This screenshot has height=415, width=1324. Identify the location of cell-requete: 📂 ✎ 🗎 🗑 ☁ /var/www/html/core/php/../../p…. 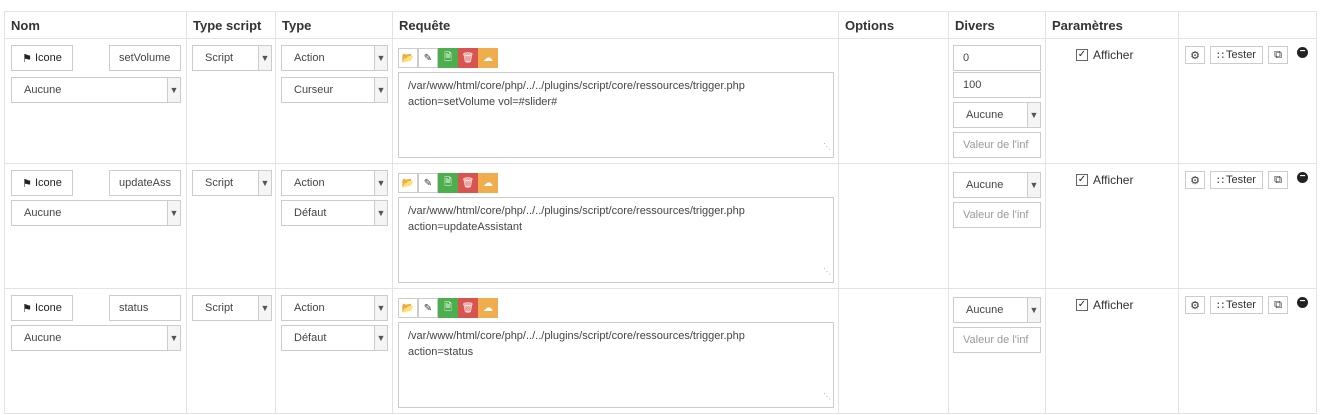
(615, 351).